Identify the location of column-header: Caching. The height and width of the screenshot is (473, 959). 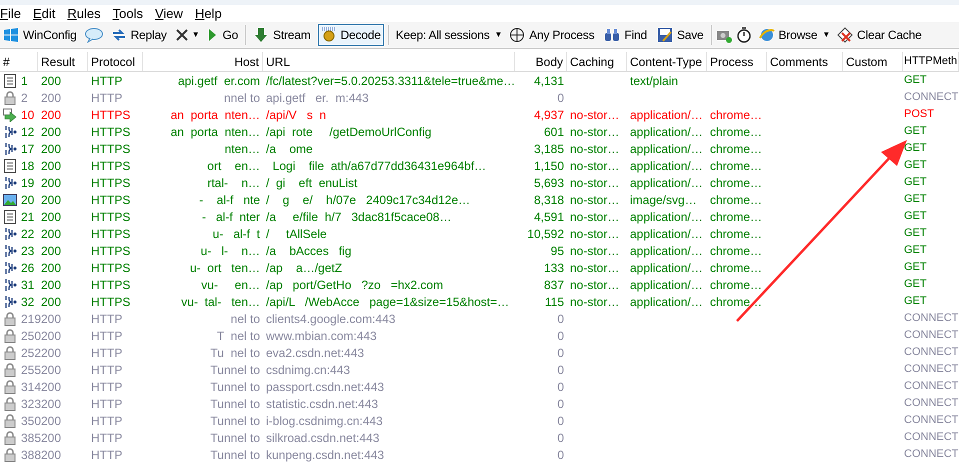
(597, 61).